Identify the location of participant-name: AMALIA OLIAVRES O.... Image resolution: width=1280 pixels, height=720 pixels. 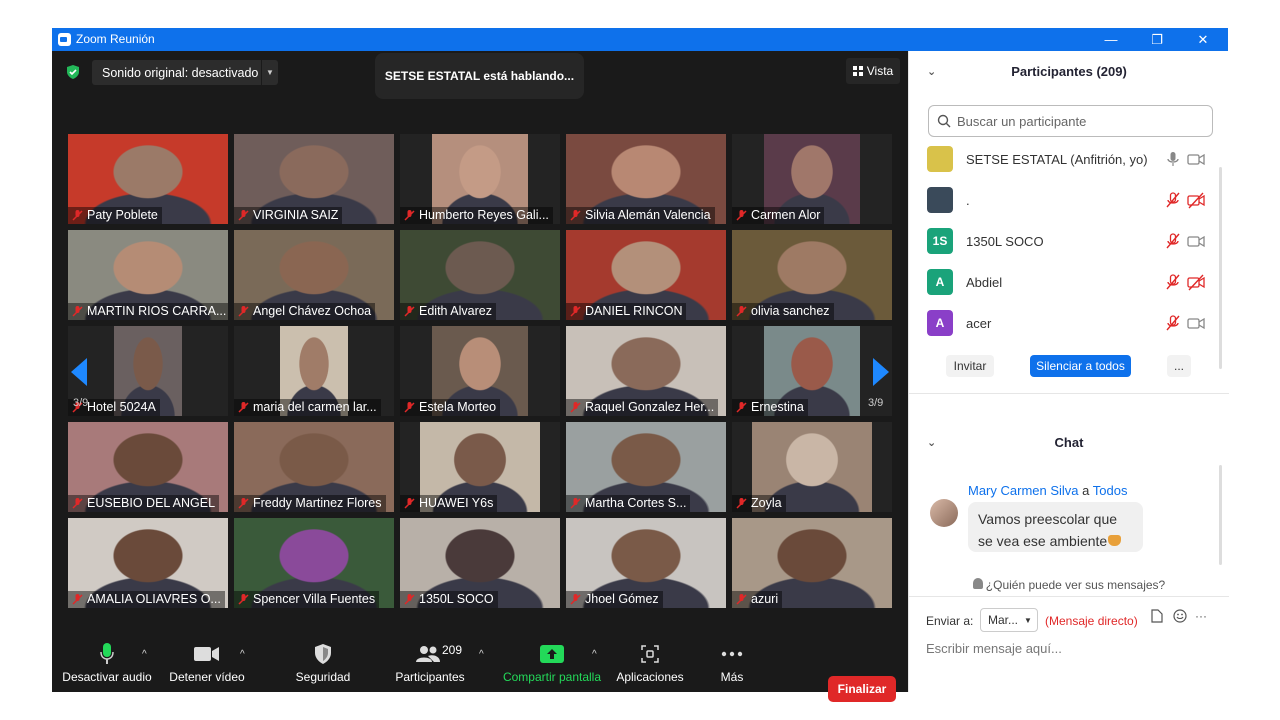
(146, 599).